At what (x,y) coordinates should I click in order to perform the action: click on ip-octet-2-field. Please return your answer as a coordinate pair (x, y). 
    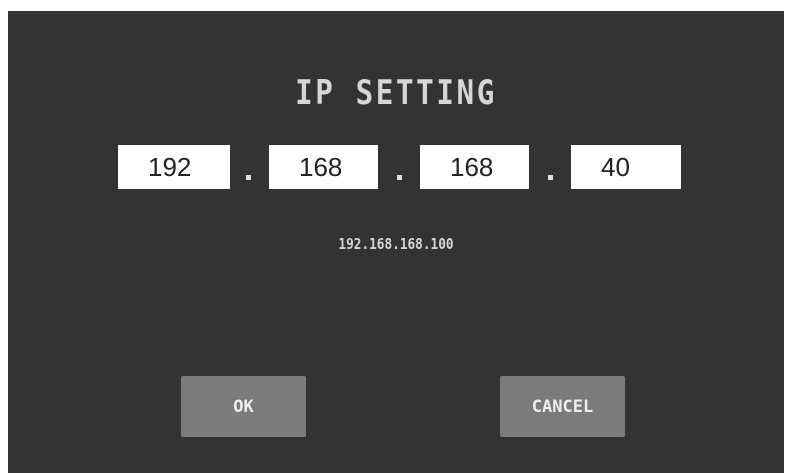
    Looking at the image, I should click on (323, 167).